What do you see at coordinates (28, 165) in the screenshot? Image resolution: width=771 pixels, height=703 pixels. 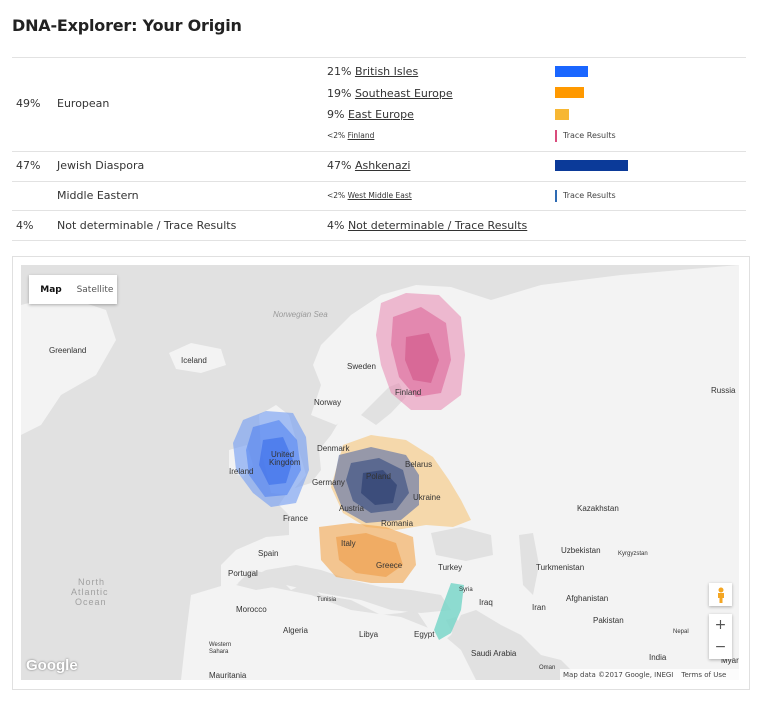 I see `row-percentage: 47%` at bounding box center [28, 165].